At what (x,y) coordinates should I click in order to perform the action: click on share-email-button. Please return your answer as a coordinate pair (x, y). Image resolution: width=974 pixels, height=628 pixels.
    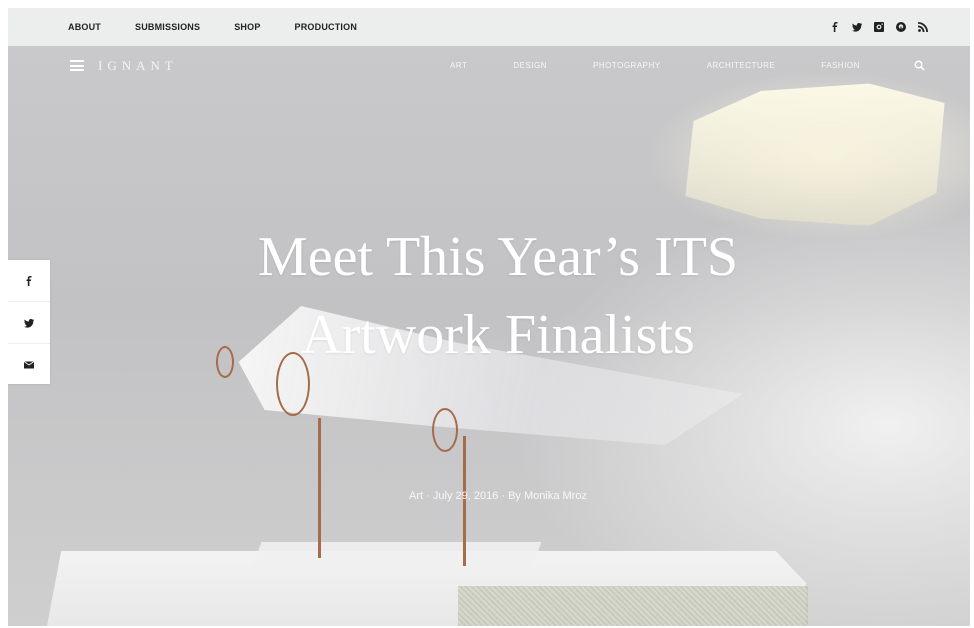
    Looking at the image, I should click on (29, 364).